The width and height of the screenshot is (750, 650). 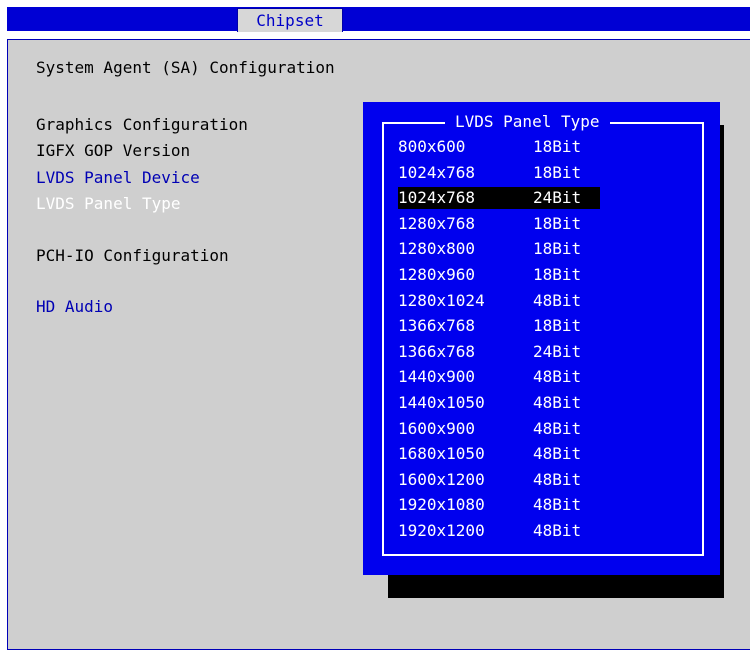 I want to click on option-resolution: 1600x900, so click(x=437, y=428).